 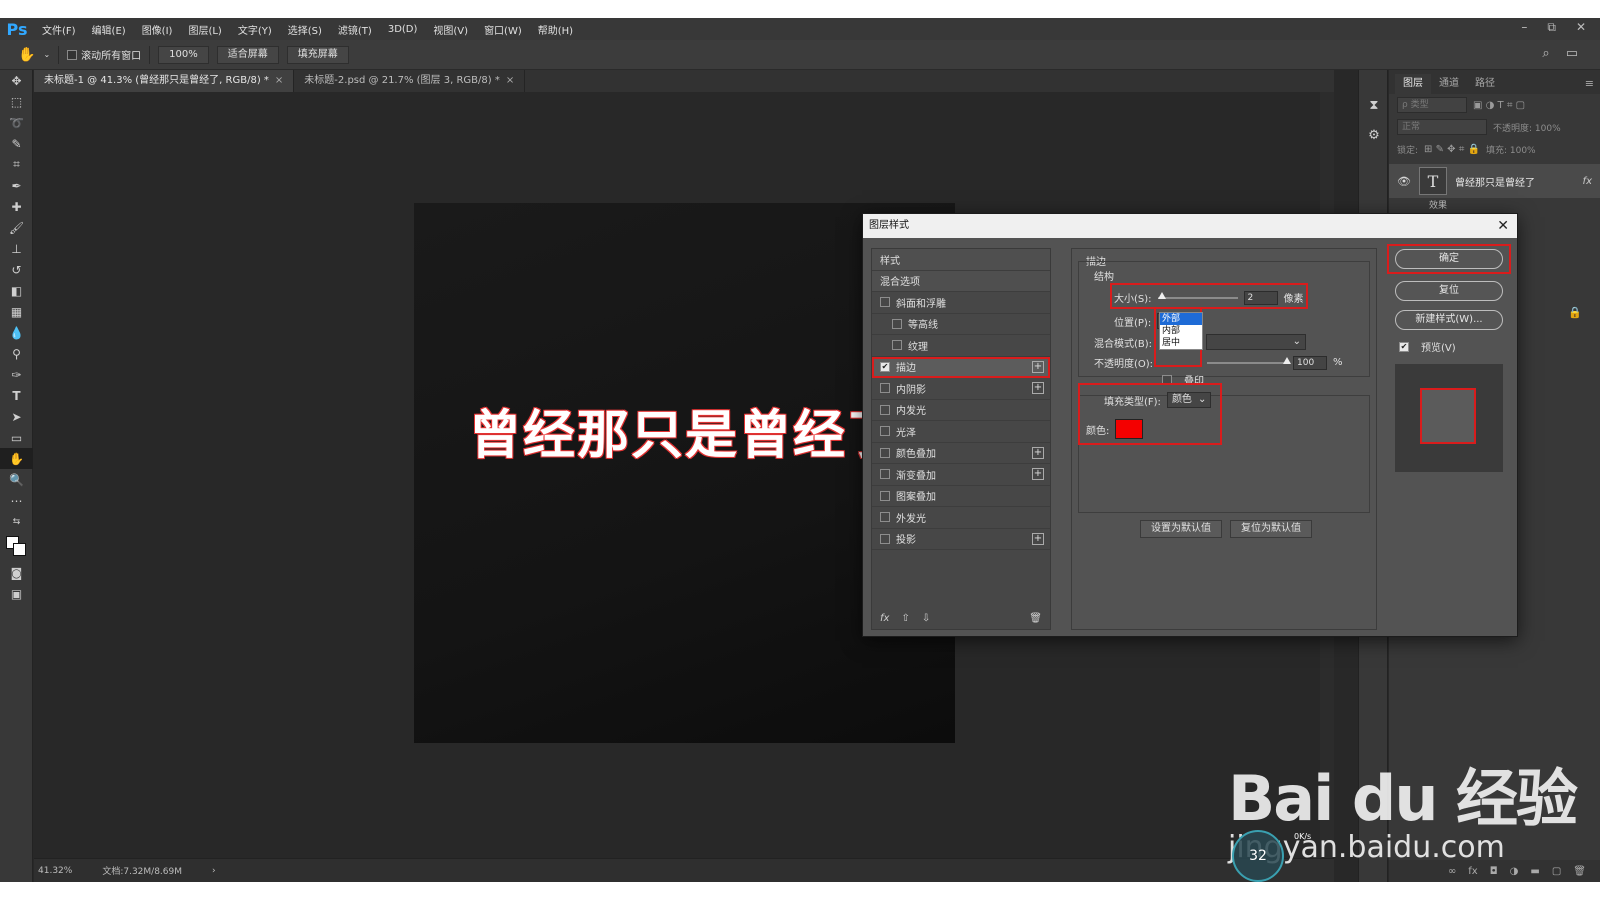 I want to click on style-item: 颜色叠加 +, so click(x=961, y=453).